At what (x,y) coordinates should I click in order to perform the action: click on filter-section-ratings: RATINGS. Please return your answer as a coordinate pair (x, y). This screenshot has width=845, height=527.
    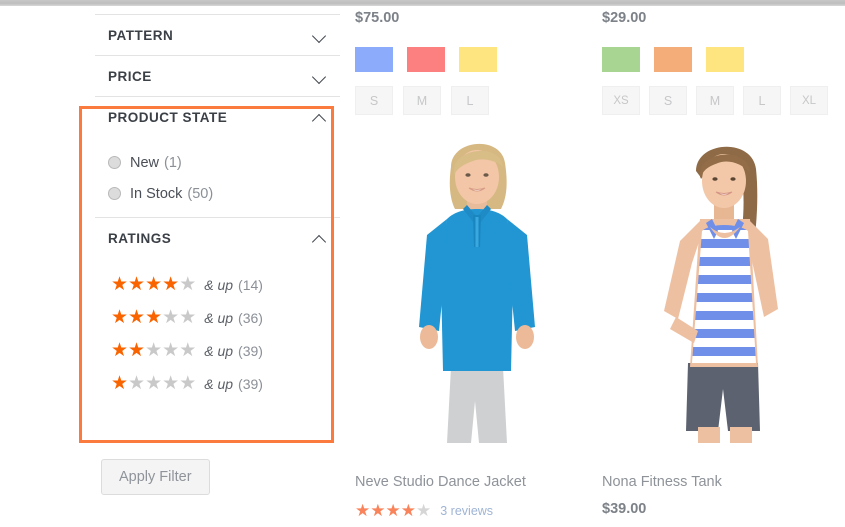
    Looking at the image, I should click on (217, 238).